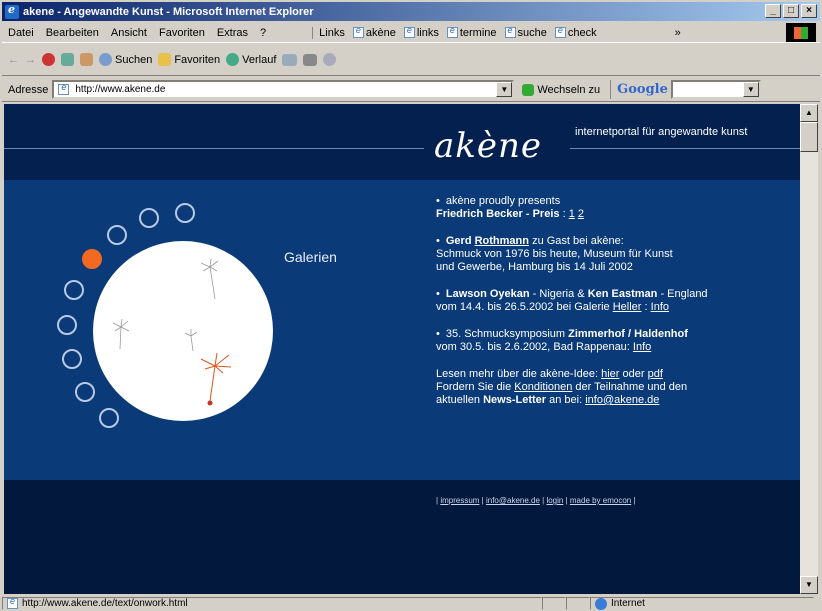  Describe the element at coordinates (543, 387) in the screenshot. I see `konditionen-link: Konditionen` at that location.